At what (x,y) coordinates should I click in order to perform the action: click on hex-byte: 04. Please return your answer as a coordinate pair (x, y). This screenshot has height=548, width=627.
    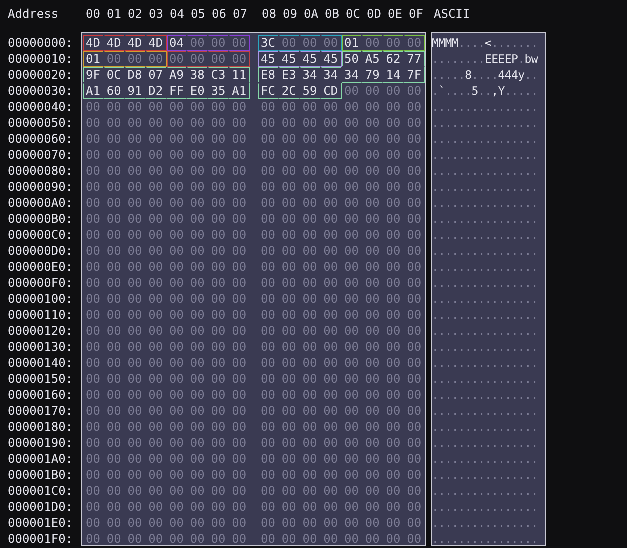
    Looking at the image, I should click on (177, 43).